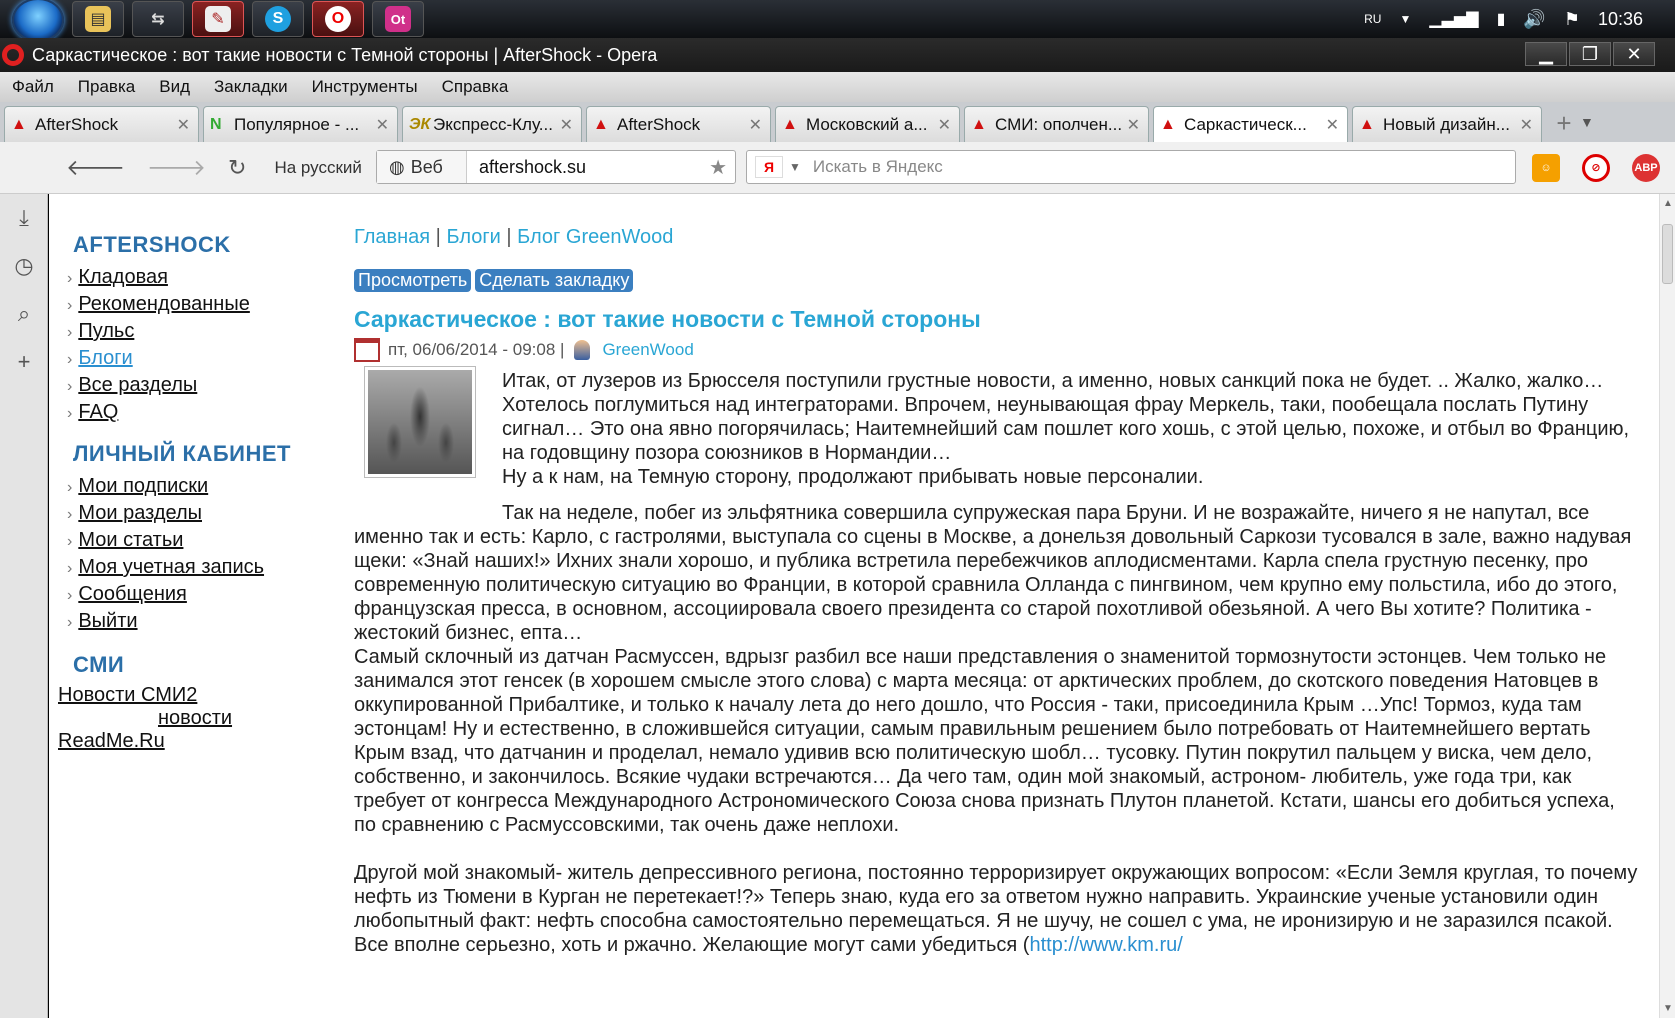  Describe the element at coordinates (1667, 606) in the screenshot. I see `vertical-scrollbar: ▲ ▼` at that location.